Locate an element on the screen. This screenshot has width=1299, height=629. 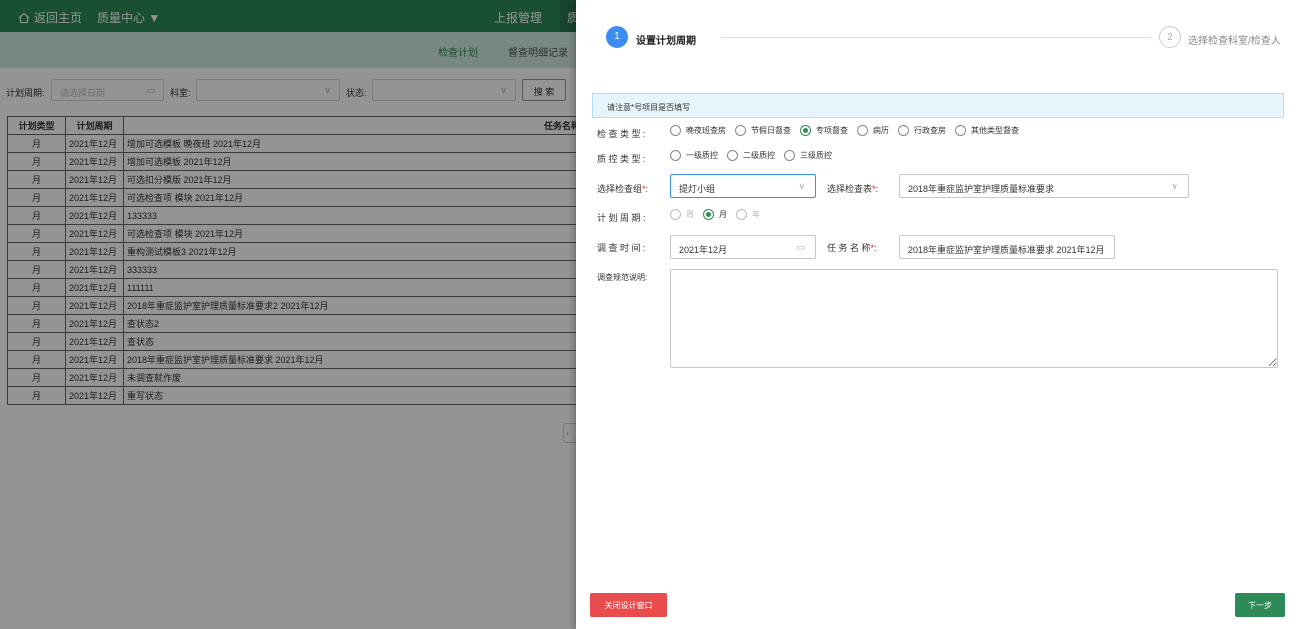
radio-option: 行政查房 is located at coordinates (922, 130).